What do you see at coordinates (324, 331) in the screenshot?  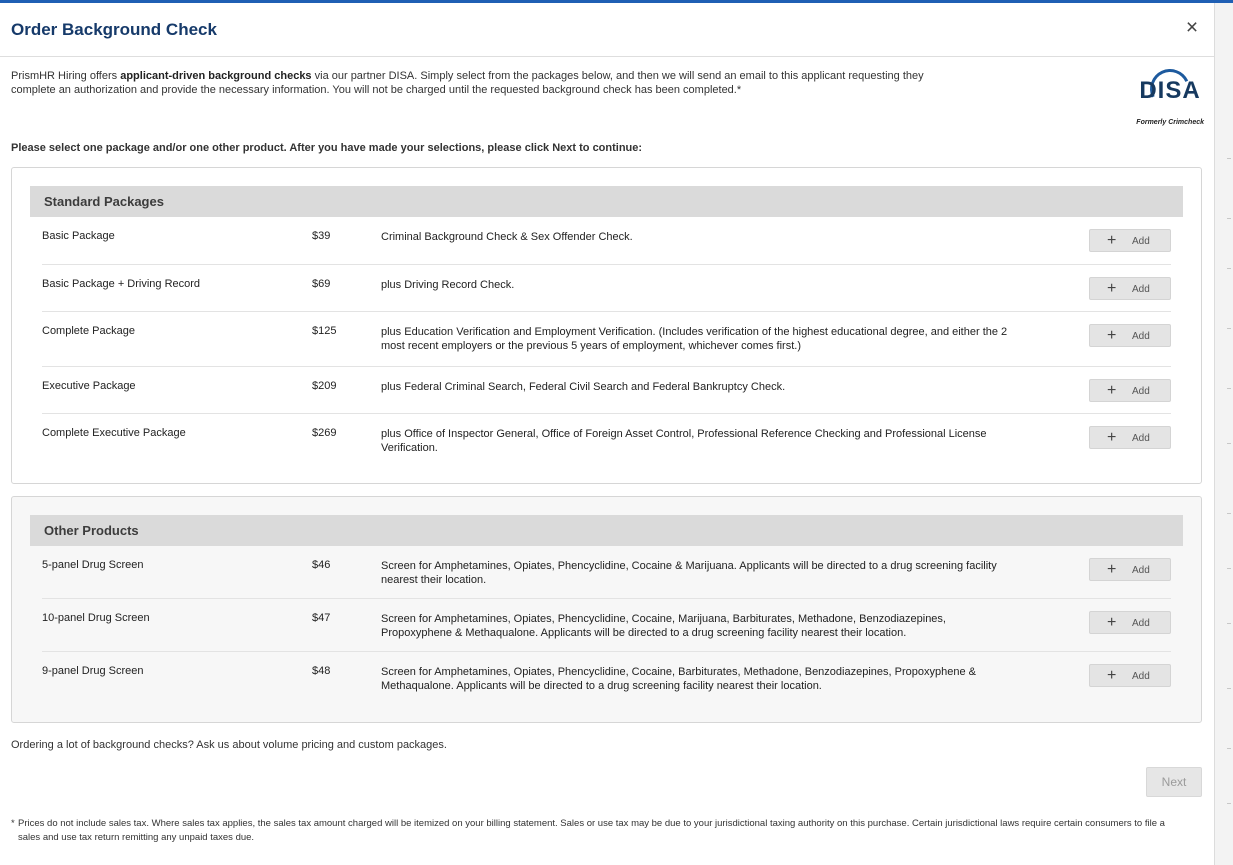 I see `package-price: $125` at bounding box center [324, 331].